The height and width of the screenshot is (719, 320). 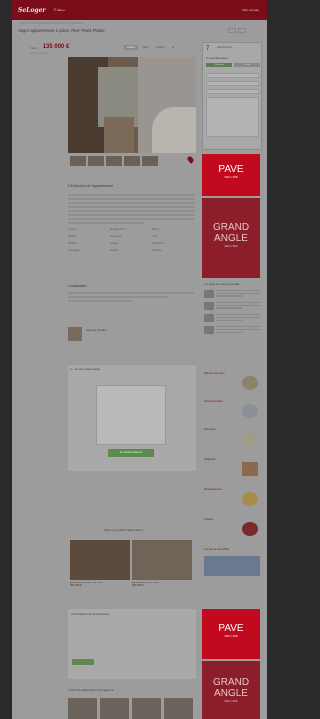 I want to click on menu-button: ☰ Menu, so click(x=59, y=10).